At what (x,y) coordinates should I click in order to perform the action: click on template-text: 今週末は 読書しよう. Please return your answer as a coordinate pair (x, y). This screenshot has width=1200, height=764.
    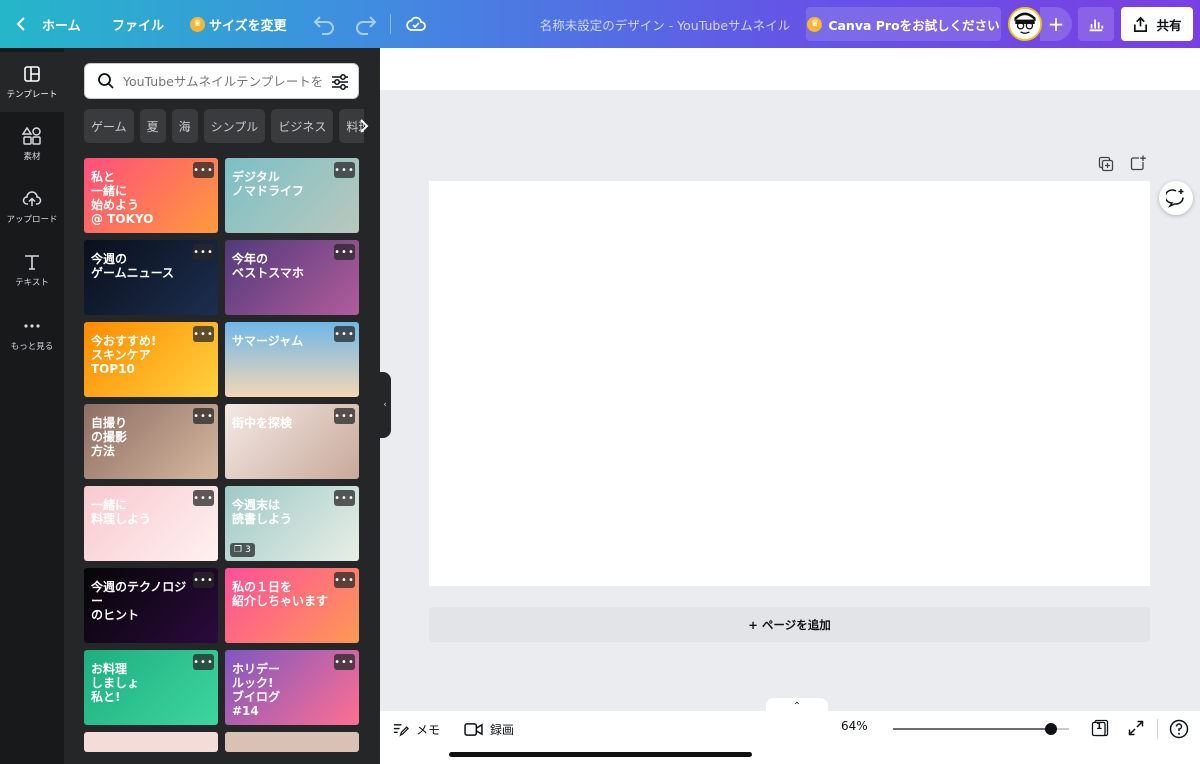
    Looking at the image, I should click on (262, 512).